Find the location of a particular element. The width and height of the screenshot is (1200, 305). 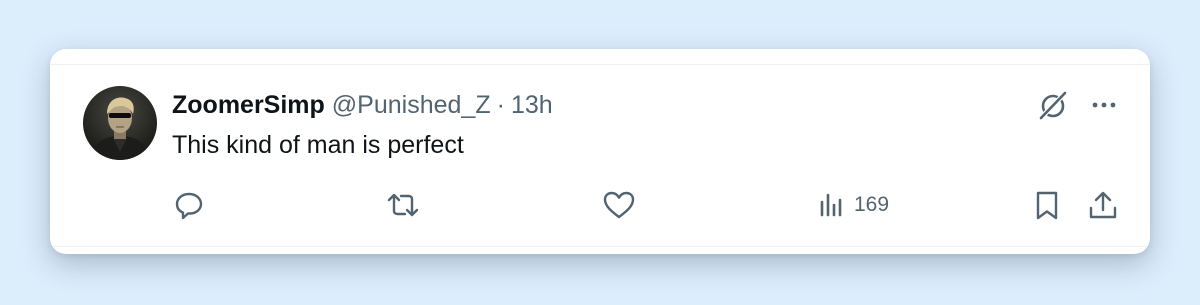

share-button is located at coordinates (1103, 205).